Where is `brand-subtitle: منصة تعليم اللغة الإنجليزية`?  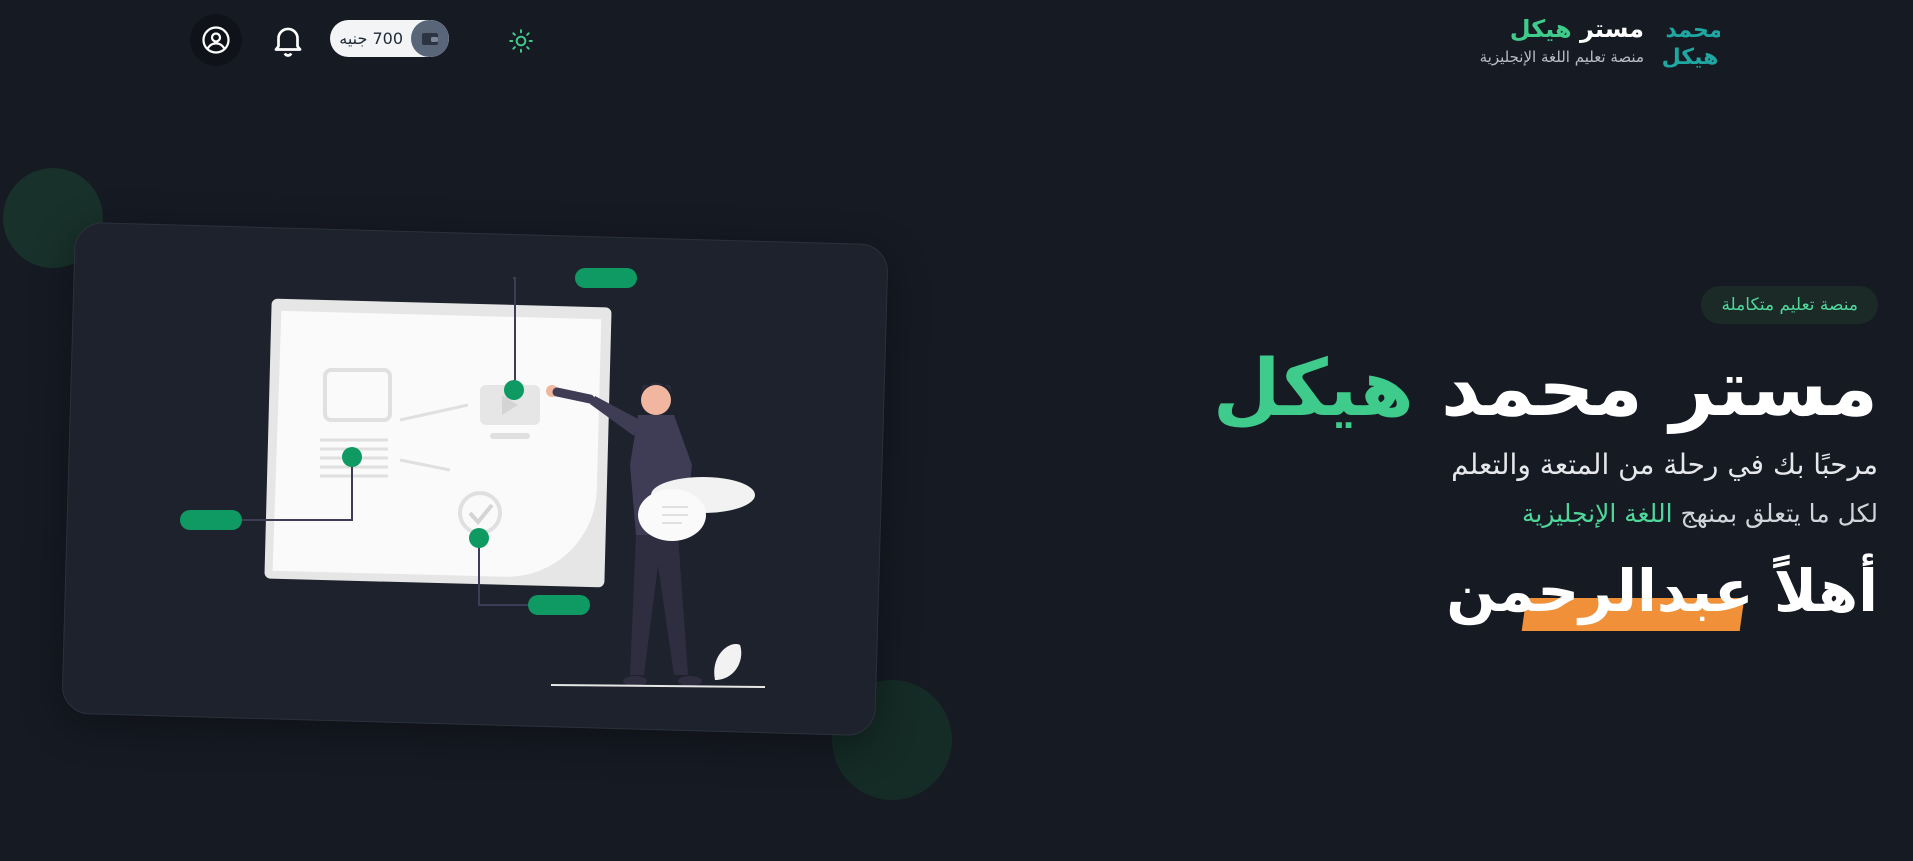
brand-subtitle: منصة تعليم اللغة الإنجليزية is located at coordinates (1561, 57).